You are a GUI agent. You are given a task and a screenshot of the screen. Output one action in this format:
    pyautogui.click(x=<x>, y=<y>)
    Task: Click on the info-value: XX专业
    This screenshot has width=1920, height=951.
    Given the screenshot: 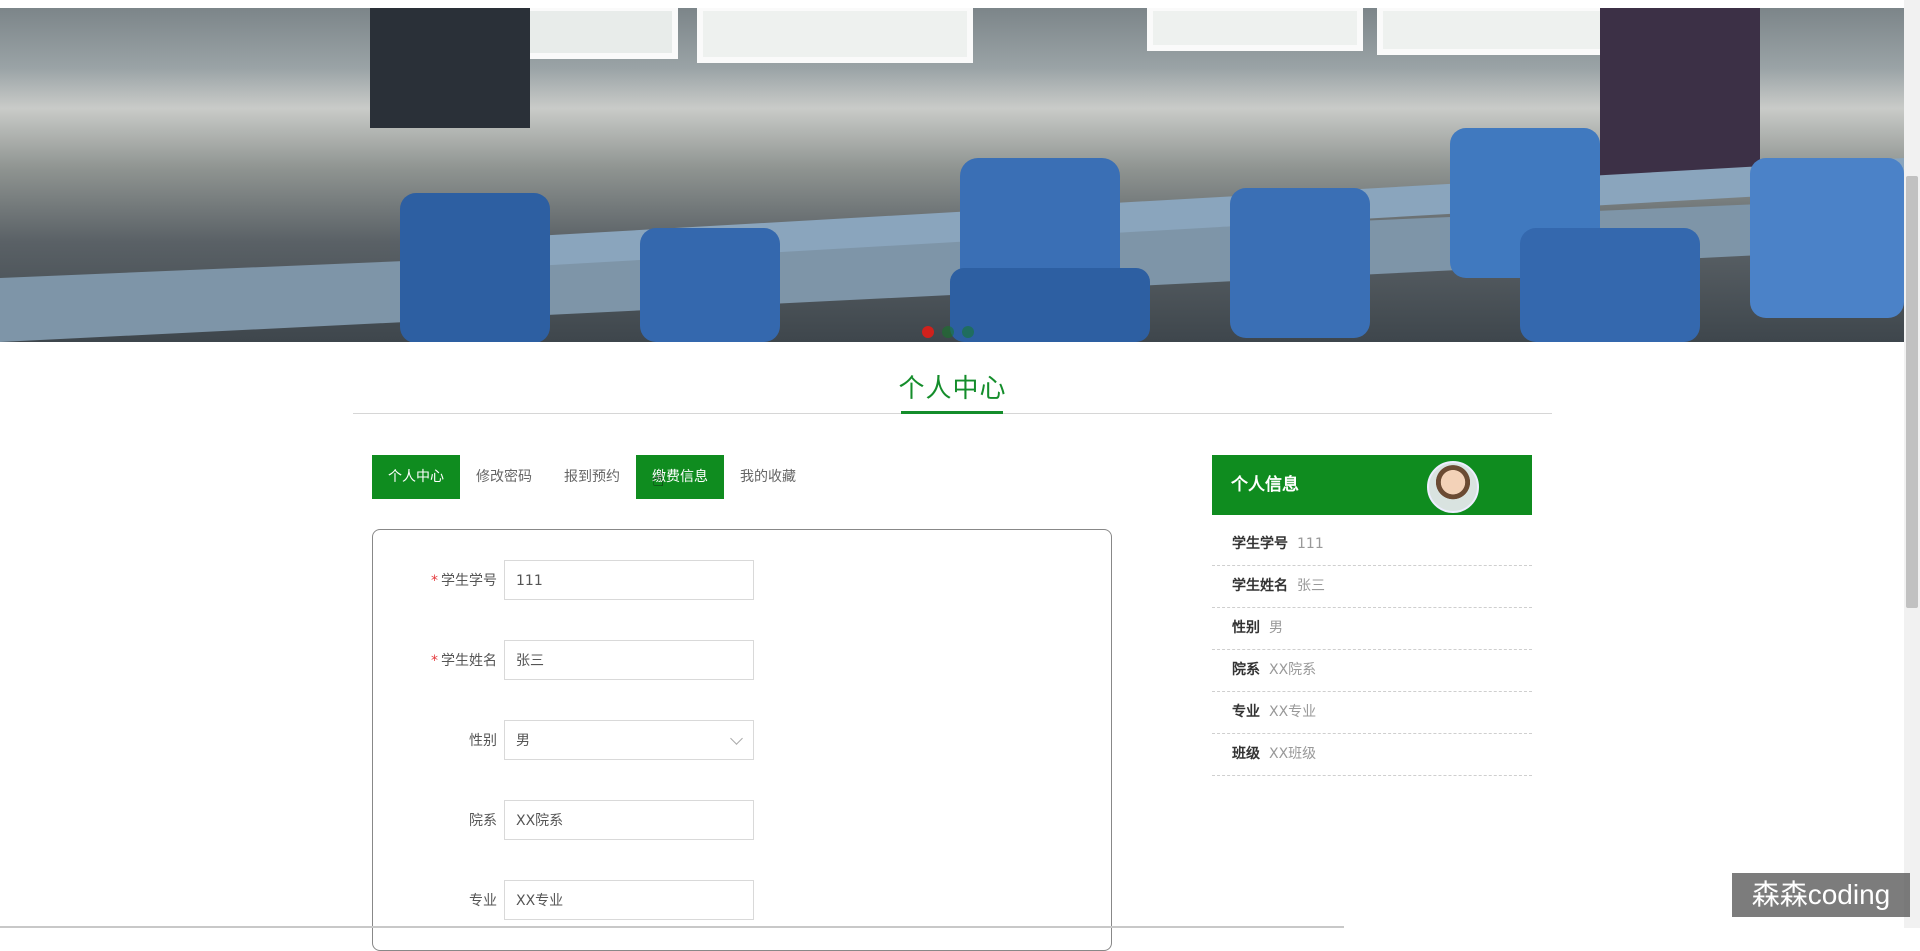 What is the action you would take?
    pyautogui.click(x=1293, y=712)
    